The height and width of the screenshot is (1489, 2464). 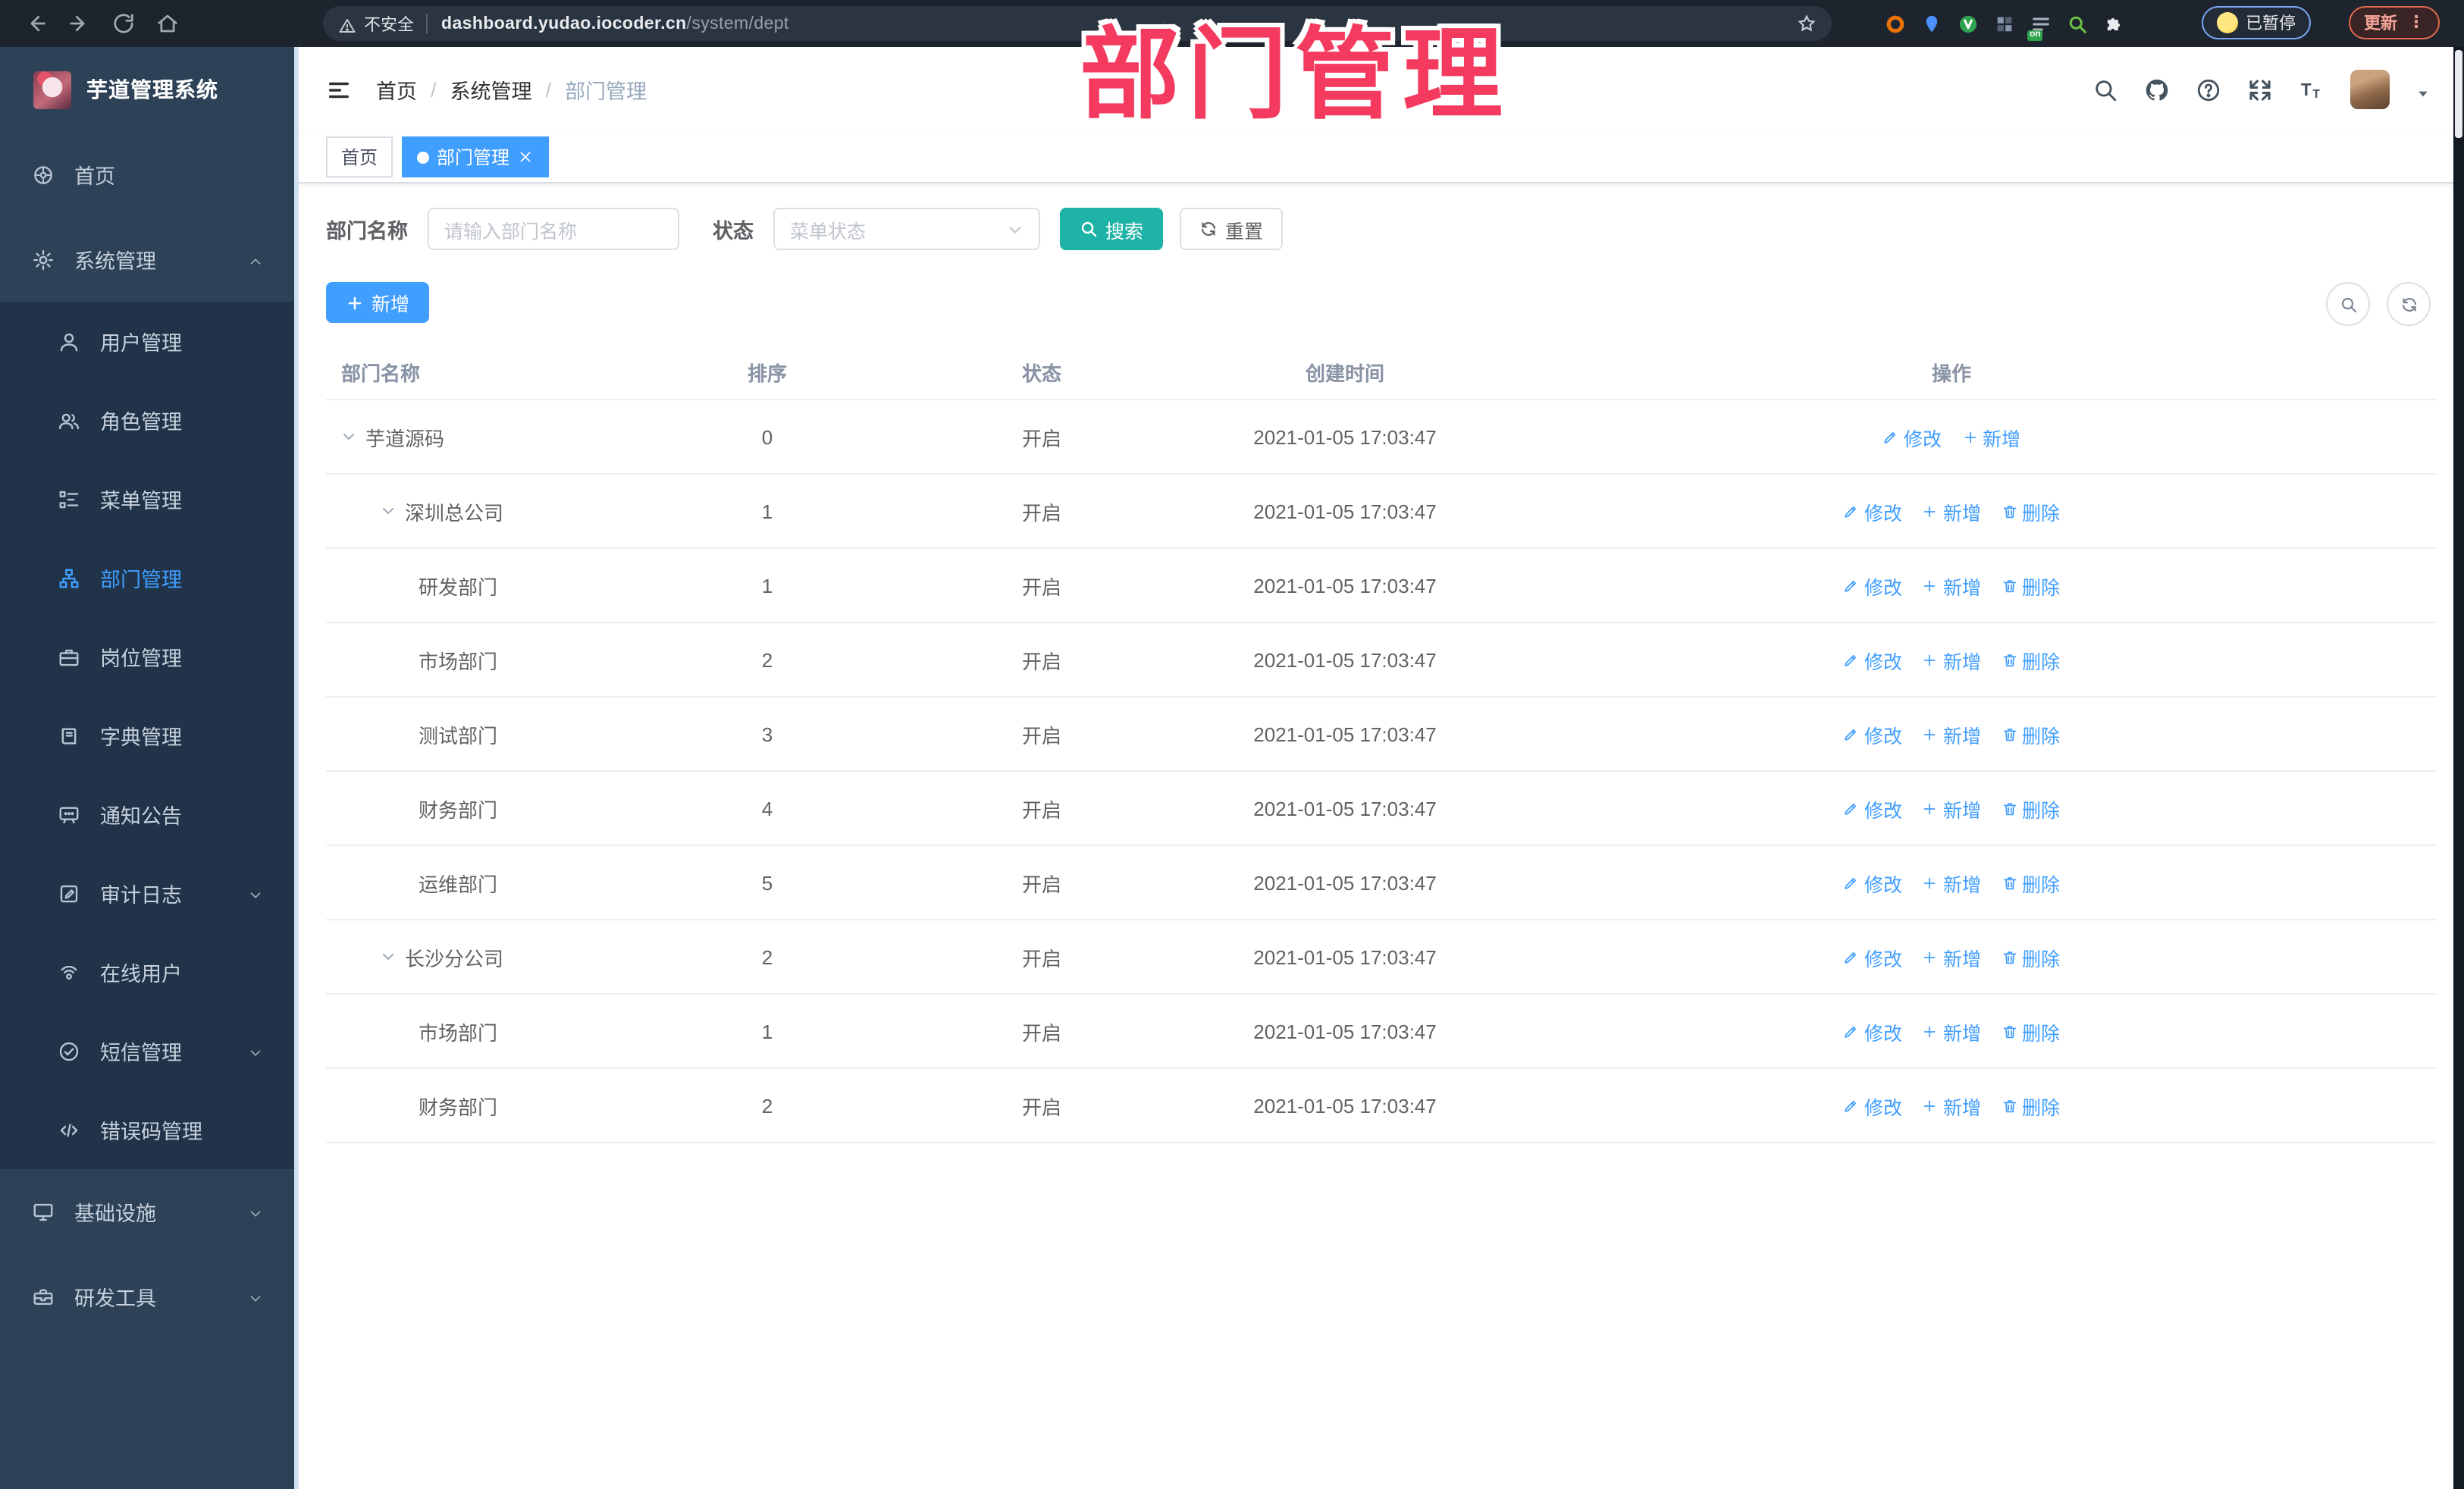 I want to click on search-button: 搜索, so click(x=1112, y=229).